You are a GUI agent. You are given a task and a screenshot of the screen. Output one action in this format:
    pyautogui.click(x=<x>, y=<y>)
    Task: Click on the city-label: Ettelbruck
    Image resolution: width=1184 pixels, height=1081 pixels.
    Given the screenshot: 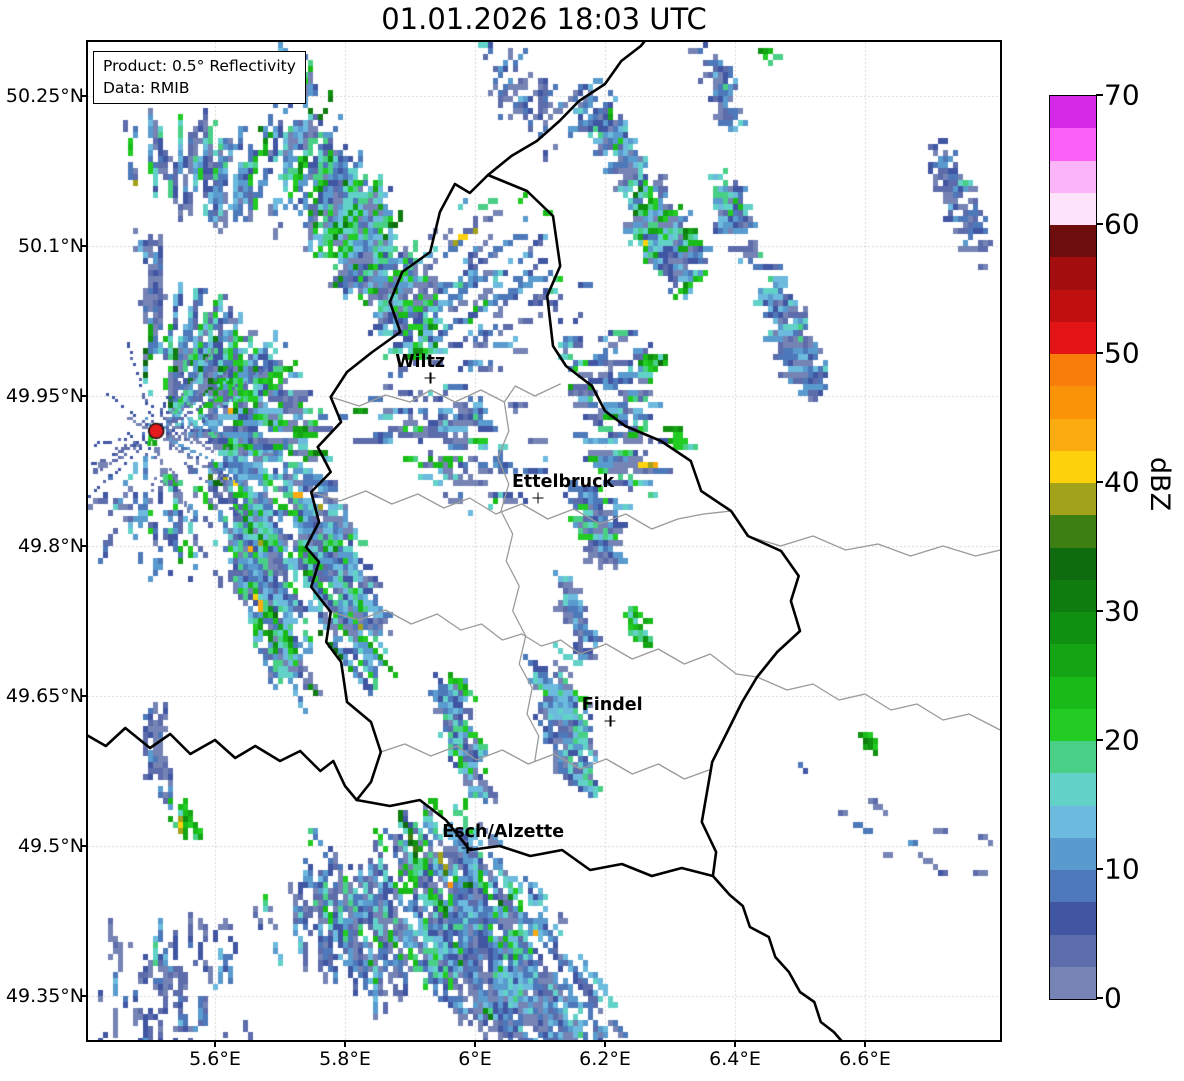 What is the action you would take?
    pyautogui.click(x=563, y=482)
    